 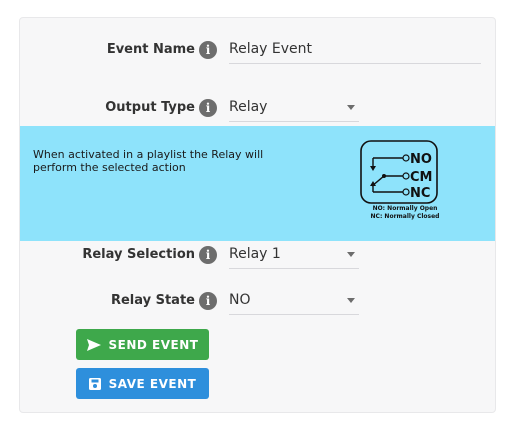 What do you see at coordinates (150, 107) in the screenshot?
I see `output-type-label: Output Type` at bounding box center [150, 107].